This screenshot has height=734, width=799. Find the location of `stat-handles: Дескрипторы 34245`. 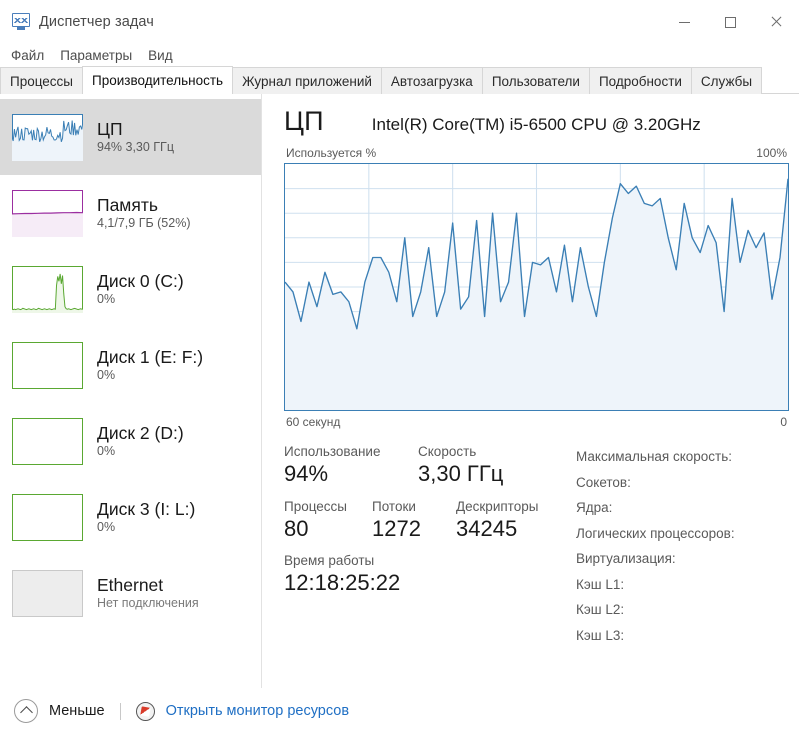

stat-handles: Дескрипторы 34245 is located at coordinates (497, 520).